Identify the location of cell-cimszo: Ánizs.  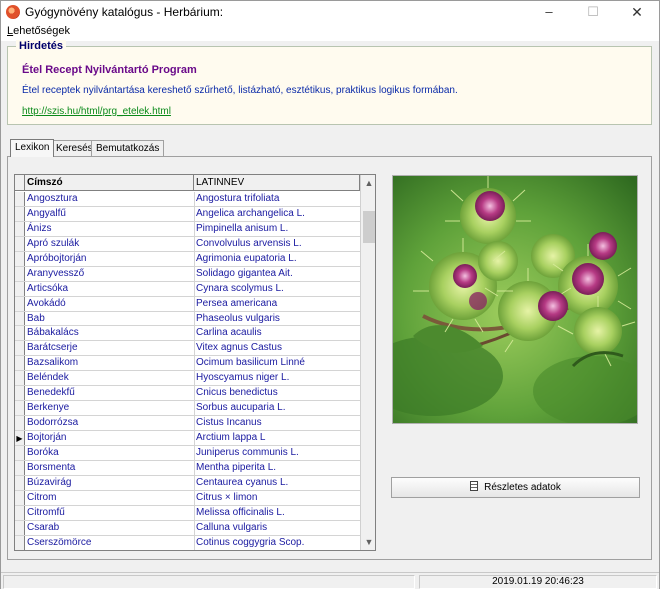
(110, 229).